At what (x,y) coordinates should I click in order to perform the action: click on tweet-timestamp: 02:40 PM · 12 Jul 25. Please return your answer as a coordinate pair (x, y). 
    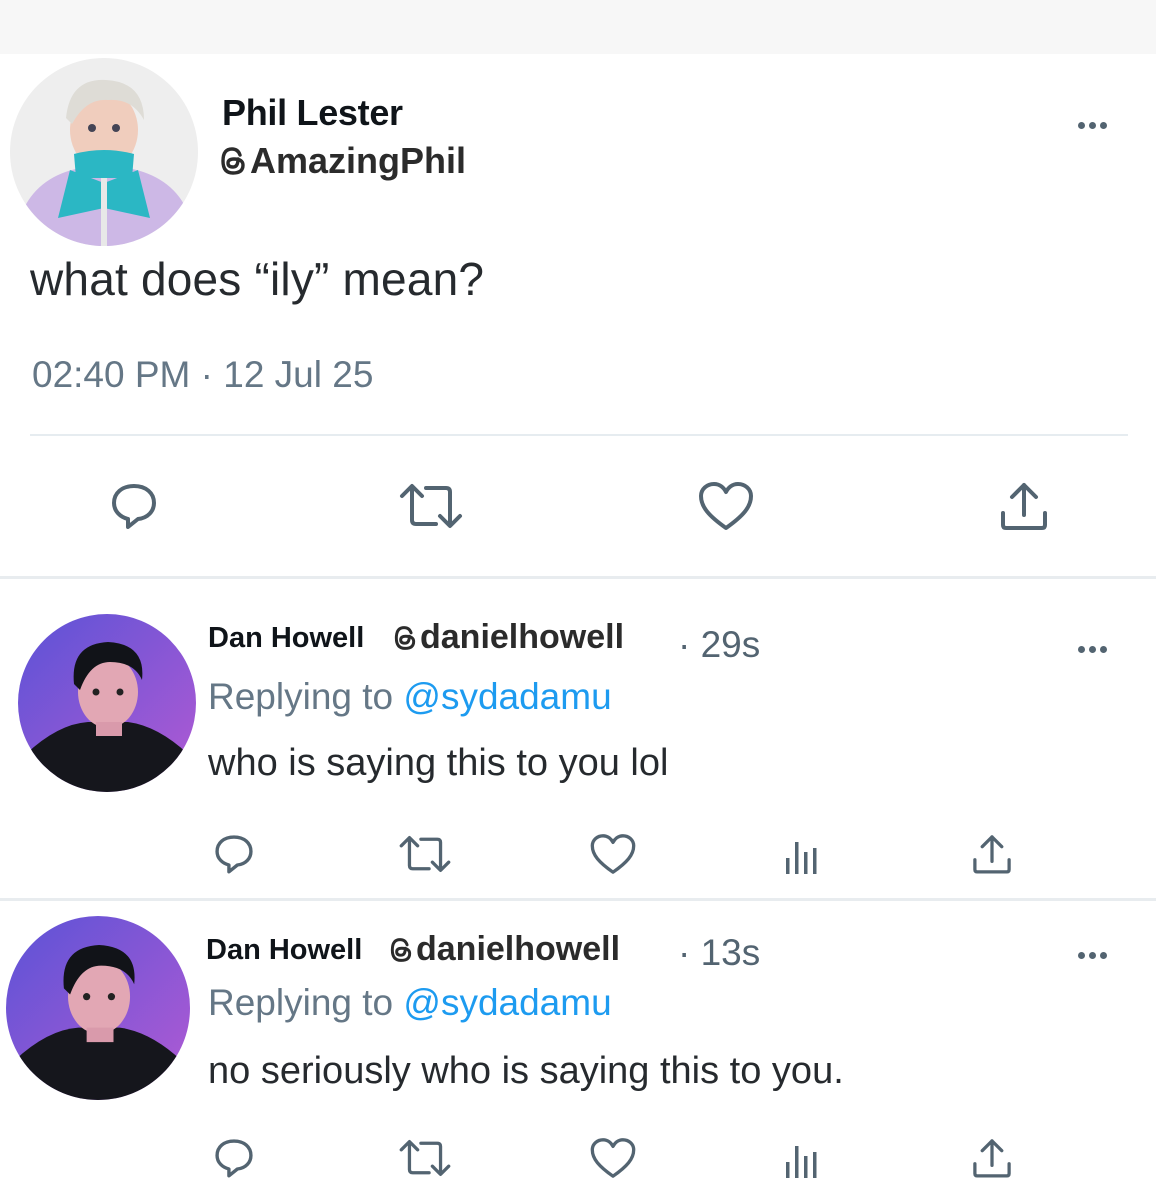
    Looking at the image, I should click on (202, 375).